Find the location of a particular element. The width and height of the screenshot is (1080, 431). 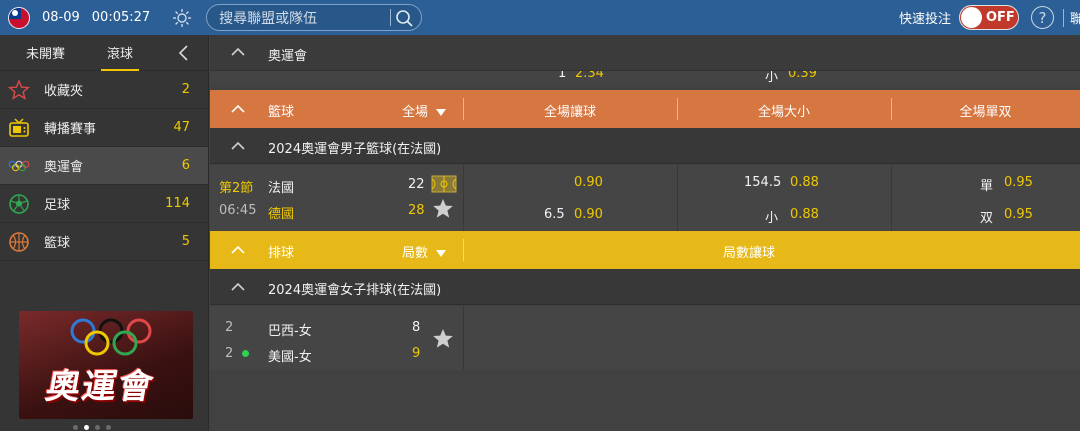

even-label: 双 is located at coordinates (987, 218).